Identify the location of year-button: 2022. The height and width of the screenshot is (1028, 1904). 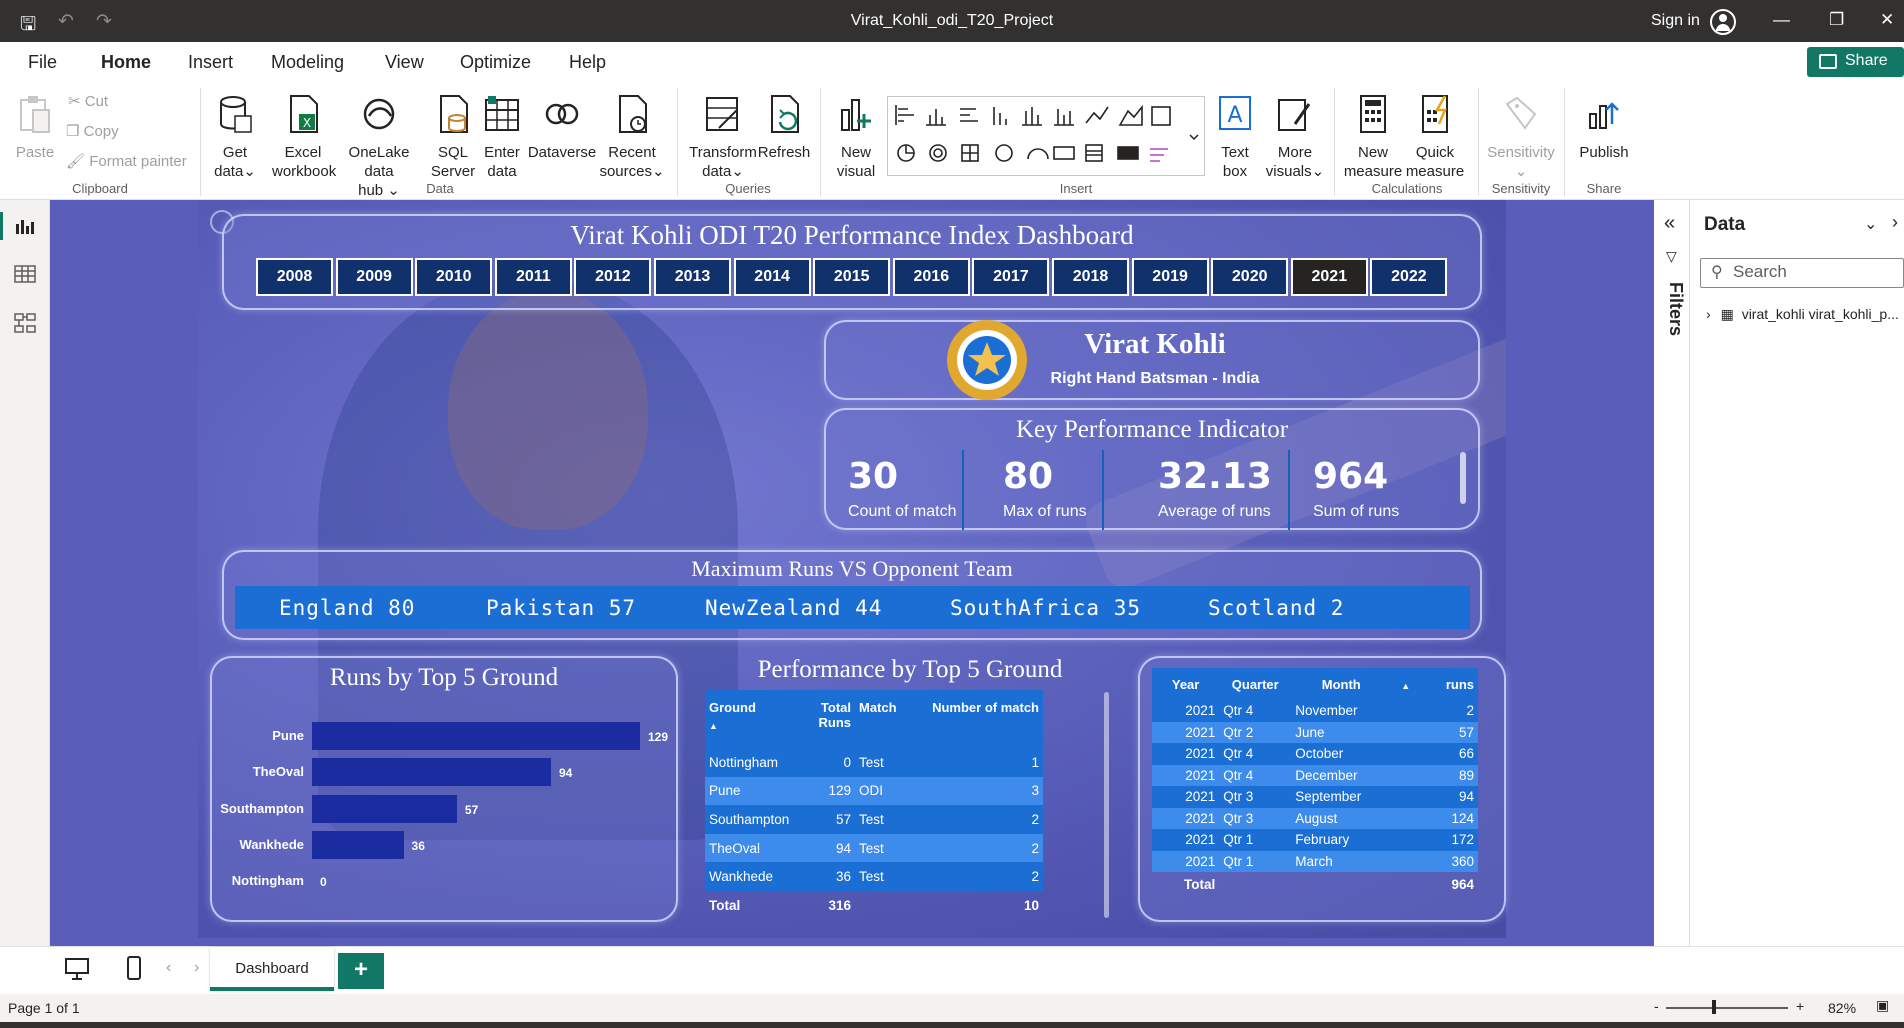
(1409, 277).